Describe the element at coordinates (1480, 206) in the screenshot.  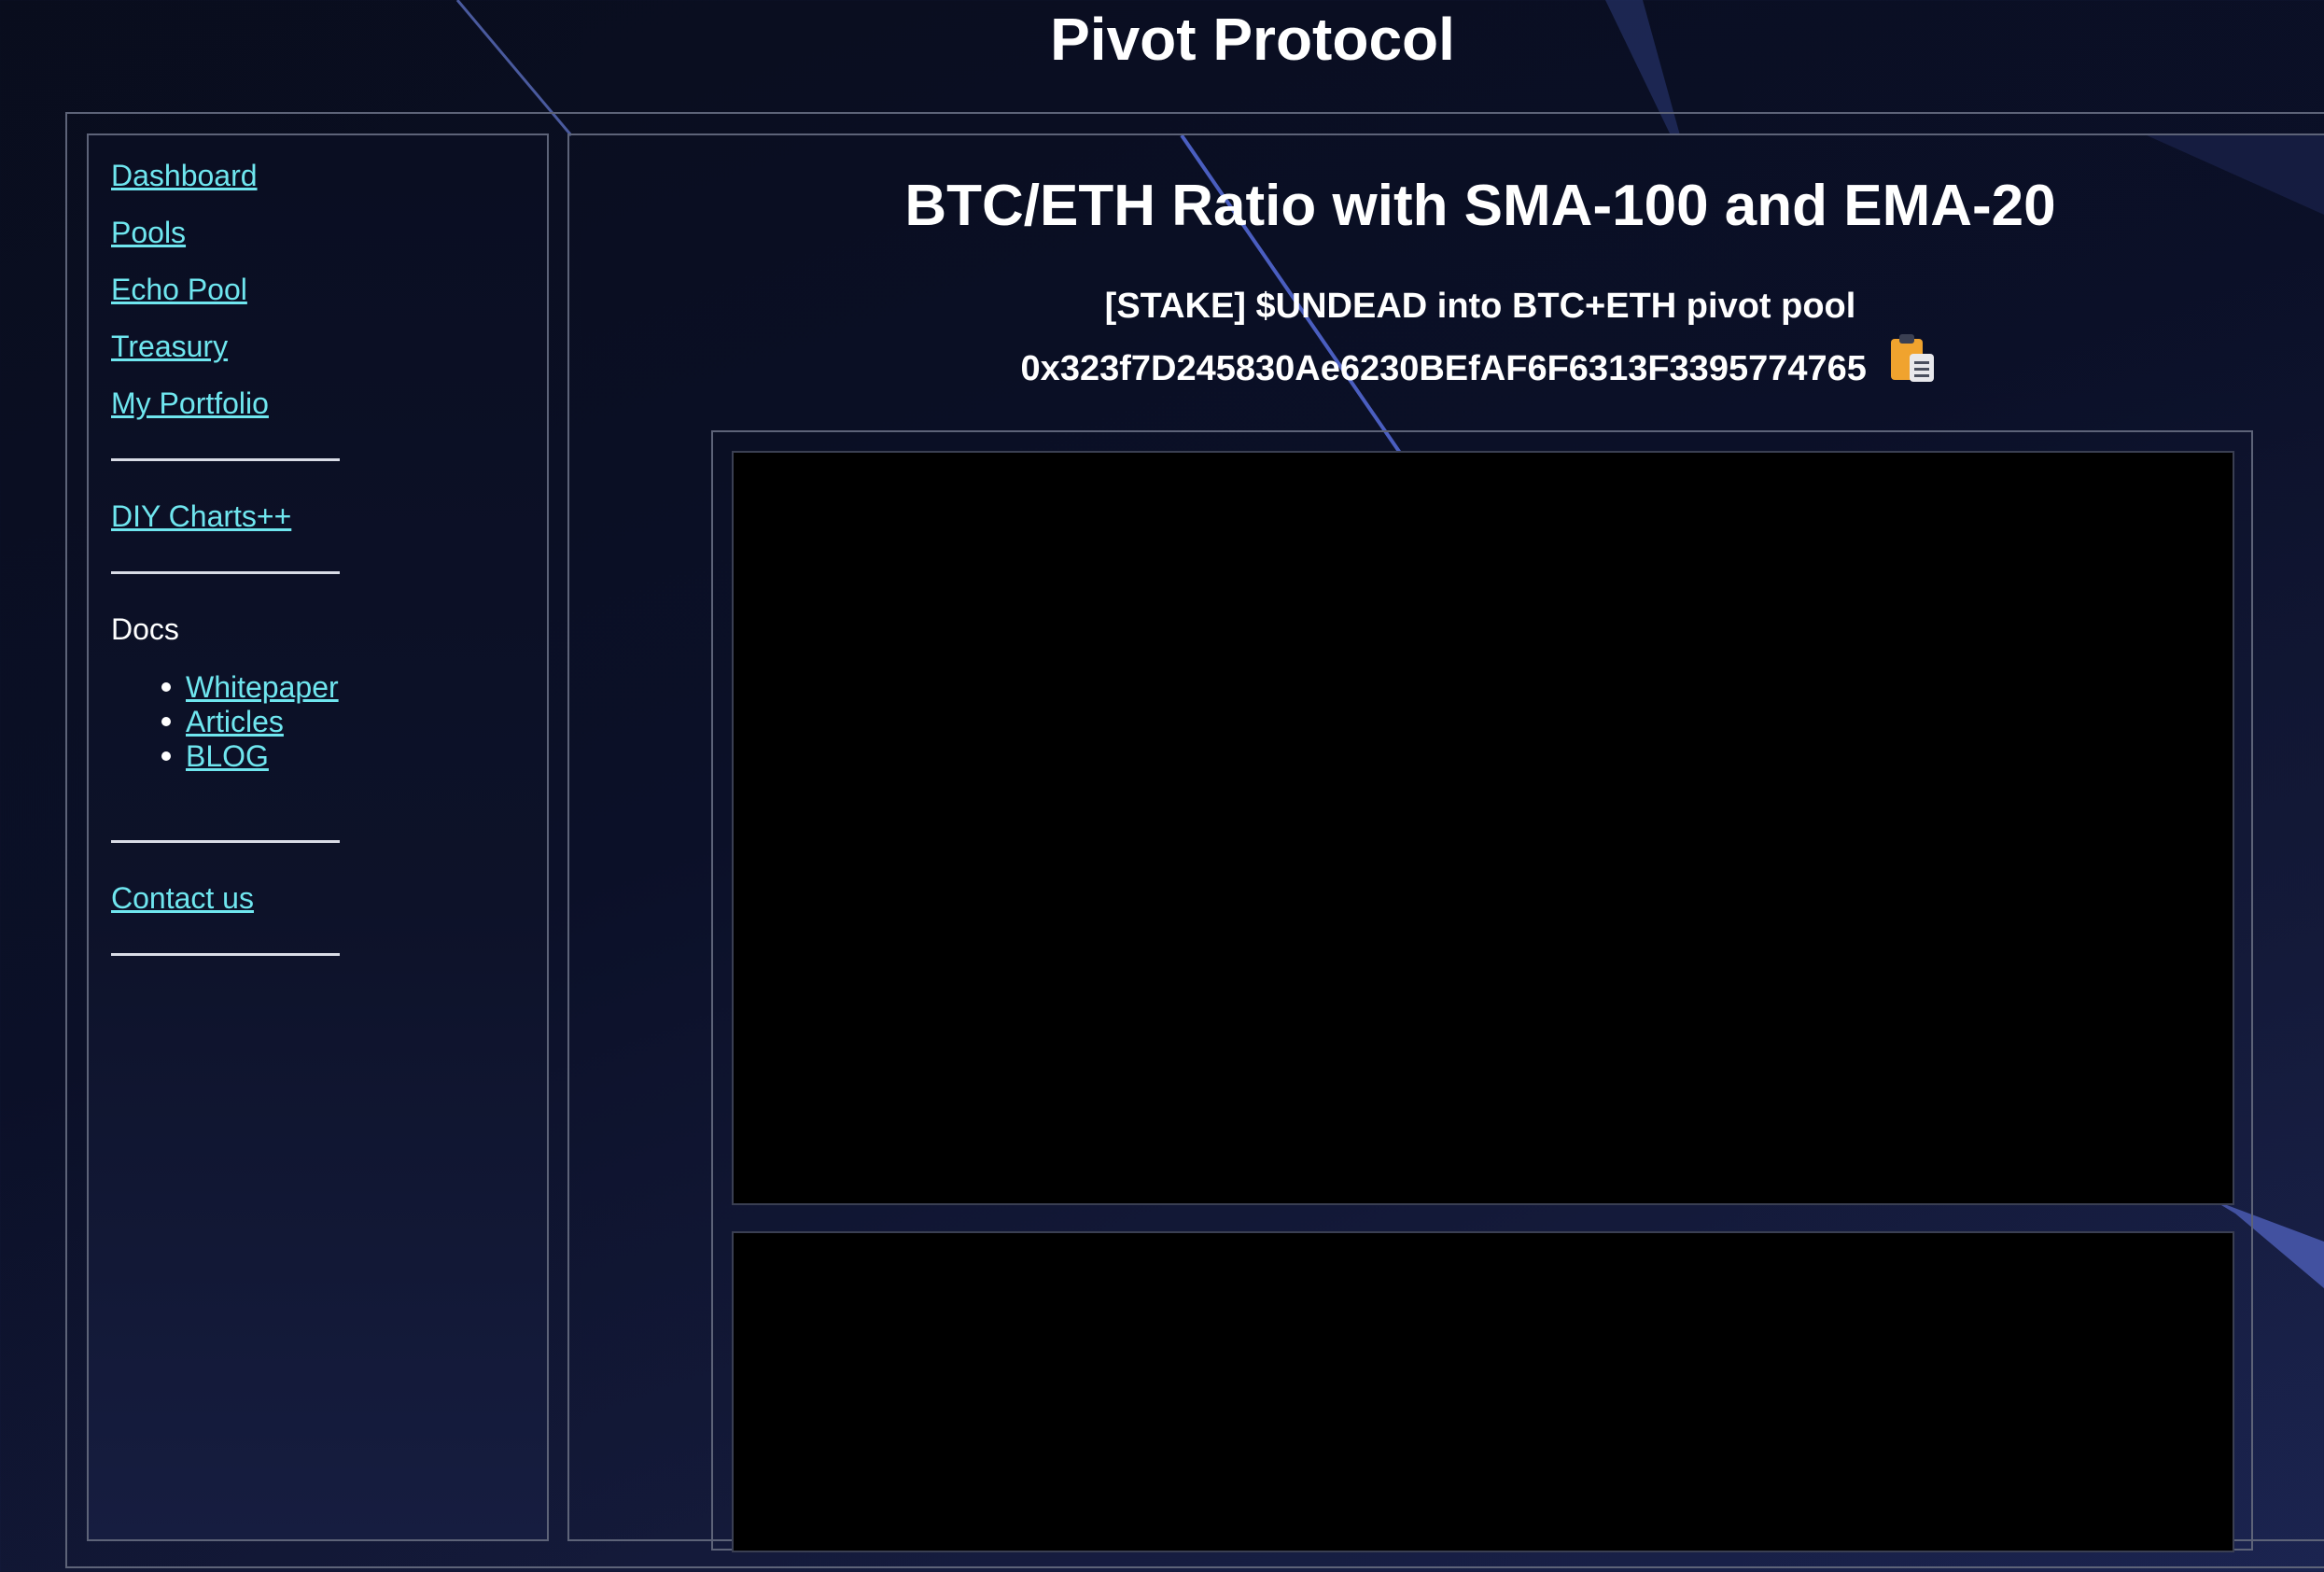
I see `chart-heading: BTC/ETH Ratio with SMA-100 and EMA-20` at that location.